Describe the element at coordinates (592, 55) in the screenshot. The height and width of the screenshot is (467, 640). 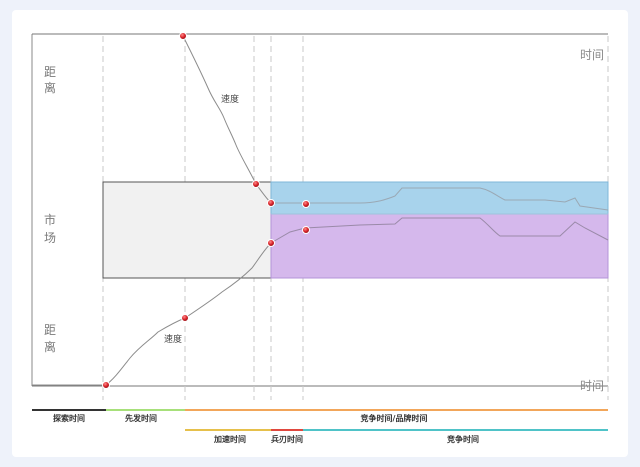
I see `time-label-top: 时间` at that location.